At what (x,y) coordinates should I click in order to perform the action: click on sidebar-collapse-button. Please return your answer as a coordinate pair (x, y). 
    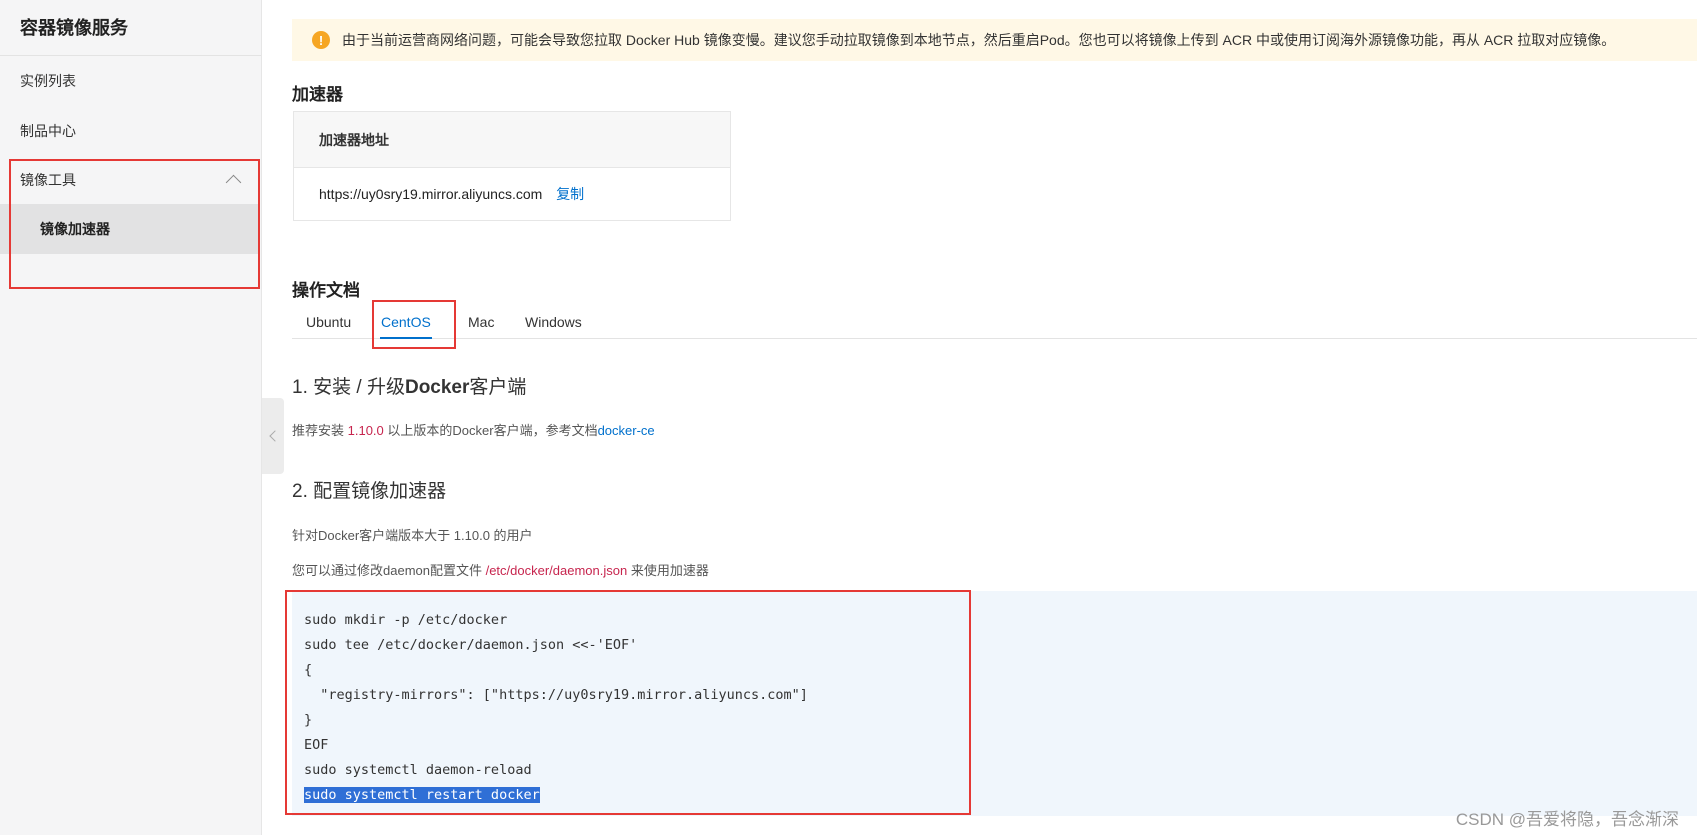
    Looking at the image, I should click on (273, 436).